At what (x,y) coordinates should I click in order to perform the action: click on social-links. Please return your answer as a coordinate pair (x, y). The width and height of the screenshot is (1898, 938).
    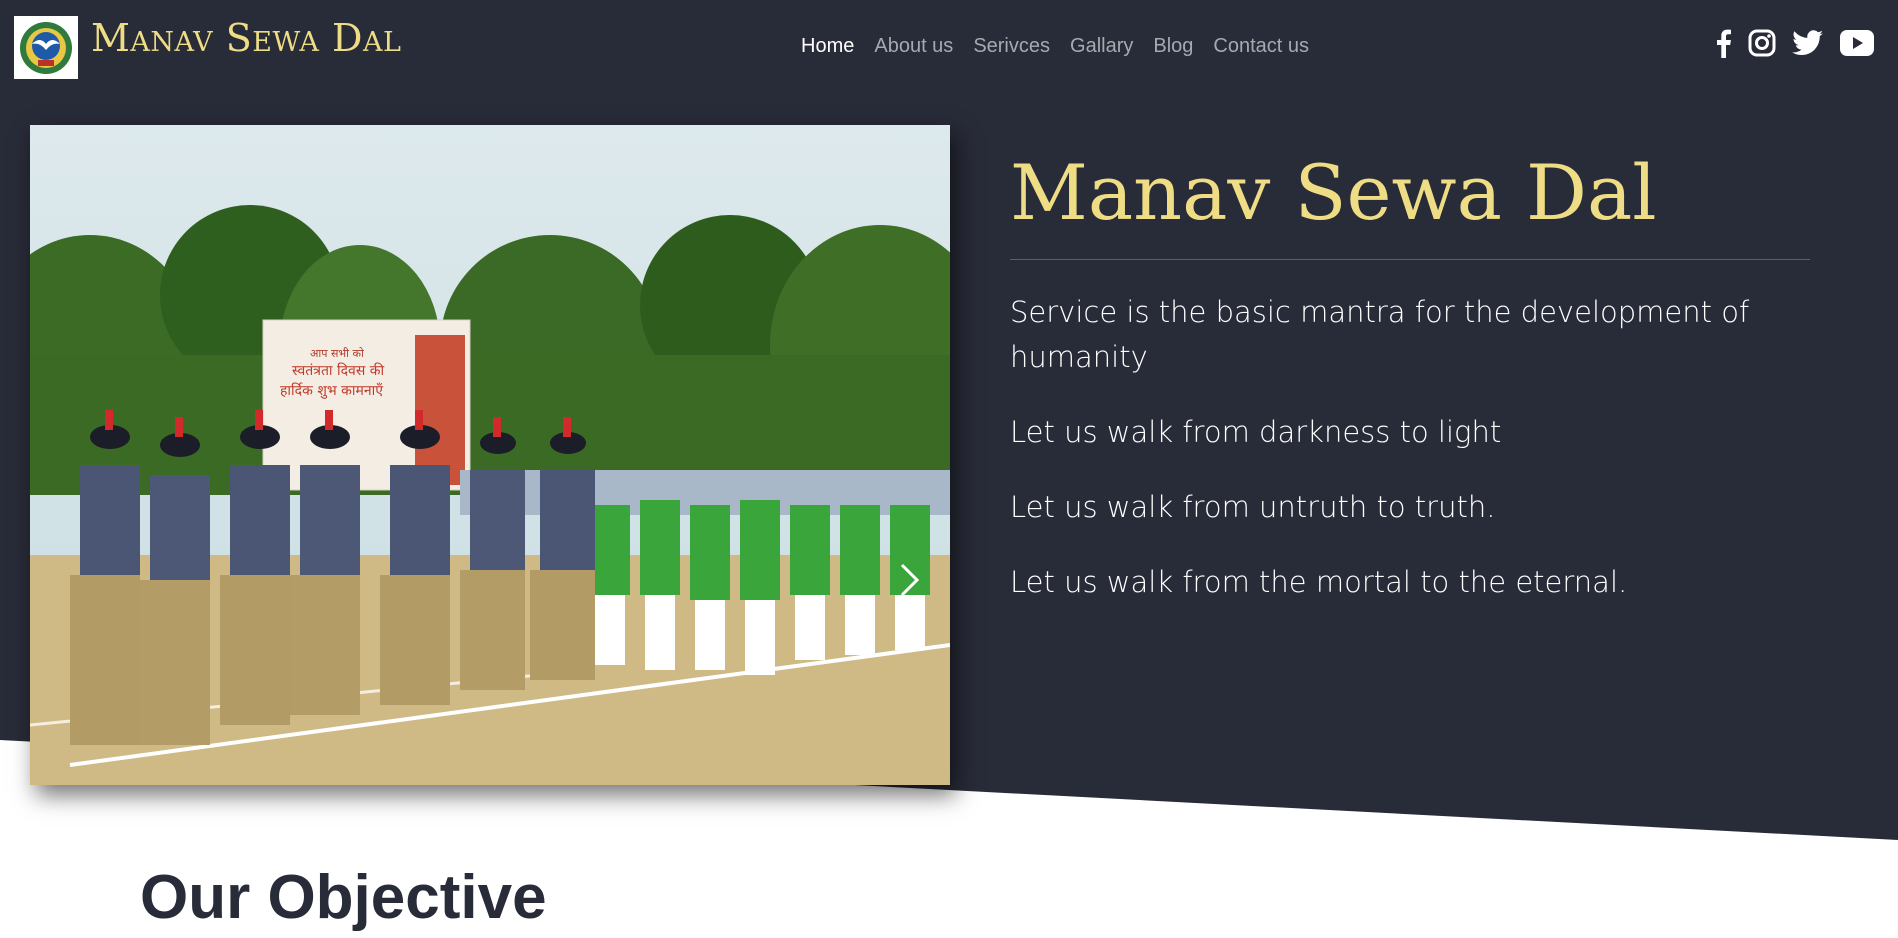
    Looking at the image, I should click on (1794, 43).